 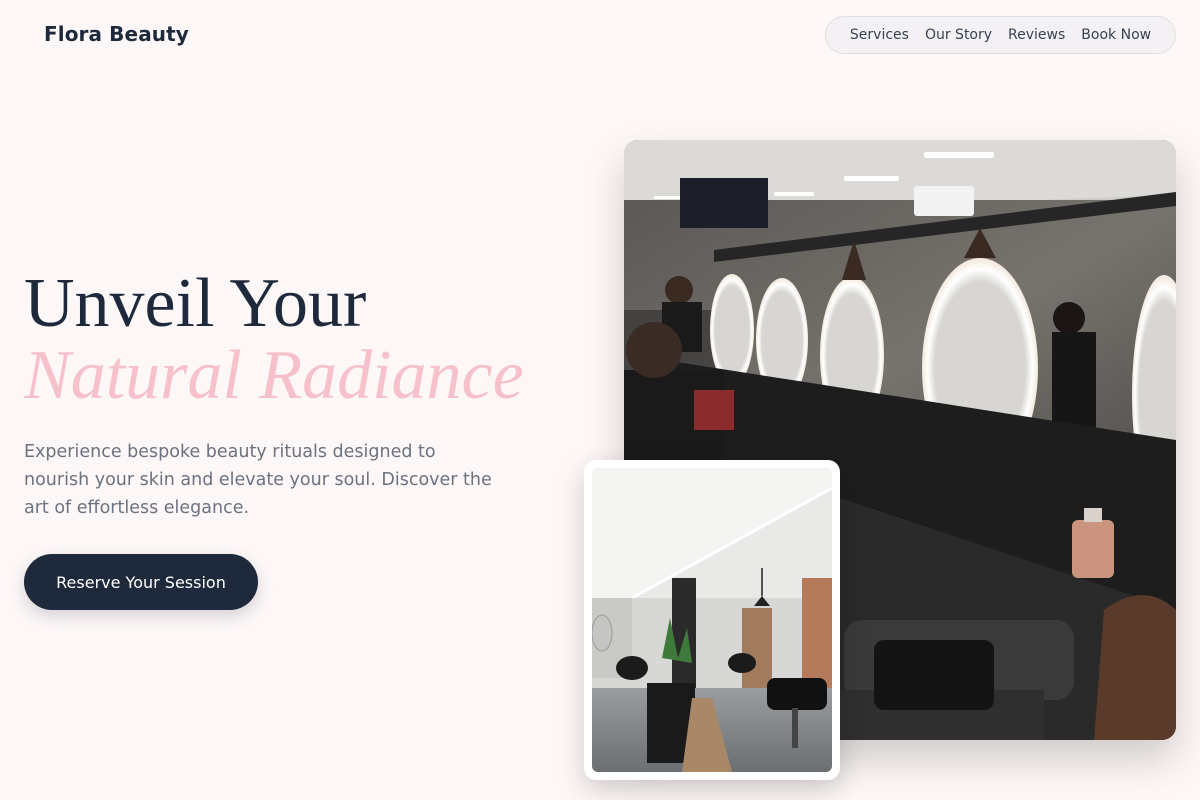 I want to click on nav-item-services: Services, so click(x=879, y=35).